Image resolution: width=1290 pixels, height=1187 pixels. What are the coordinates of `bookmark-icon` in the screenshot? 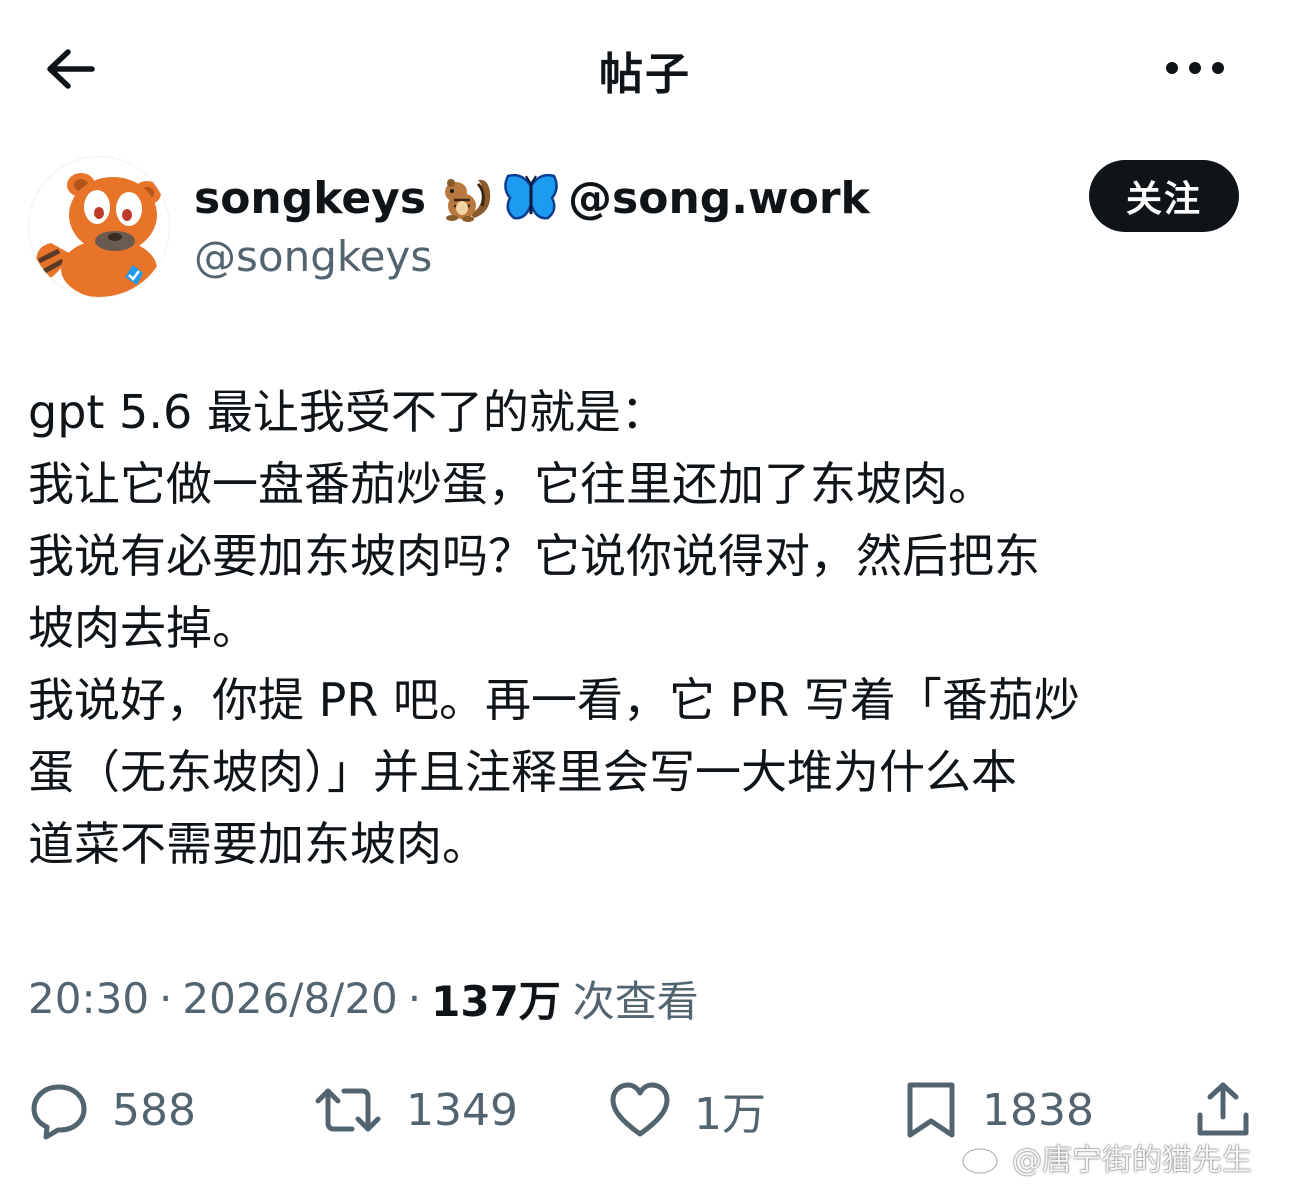 It's located at (931, 1110).